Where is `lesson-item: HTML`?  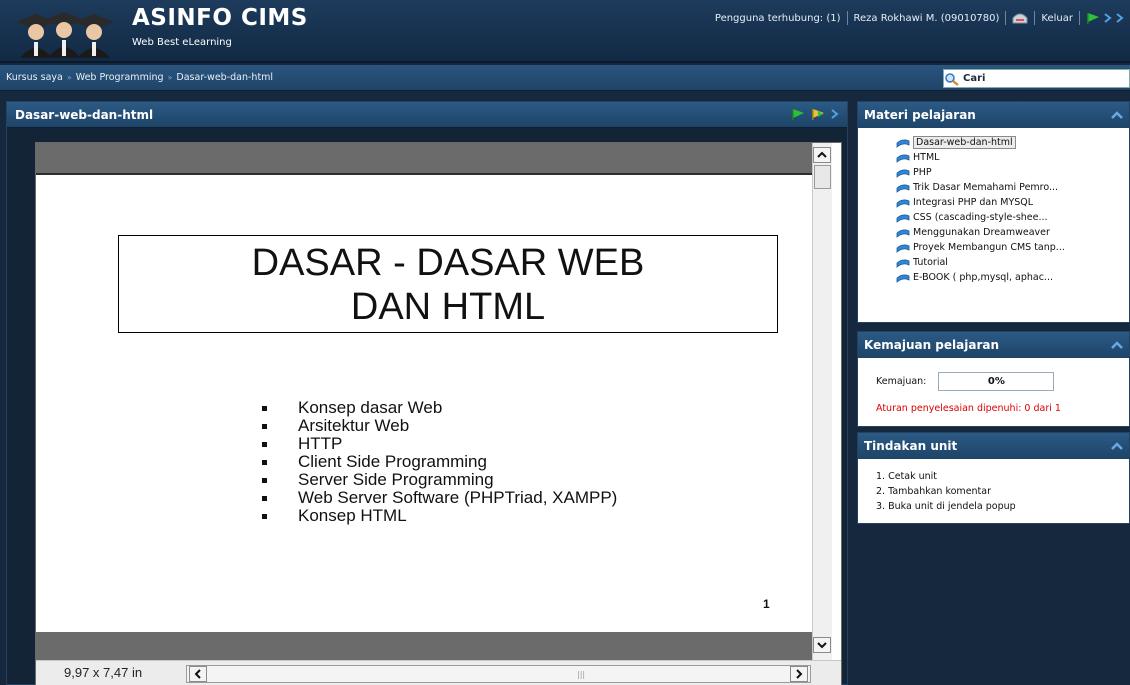
lesson-item: HTML is located at coordinates (1012, 157).